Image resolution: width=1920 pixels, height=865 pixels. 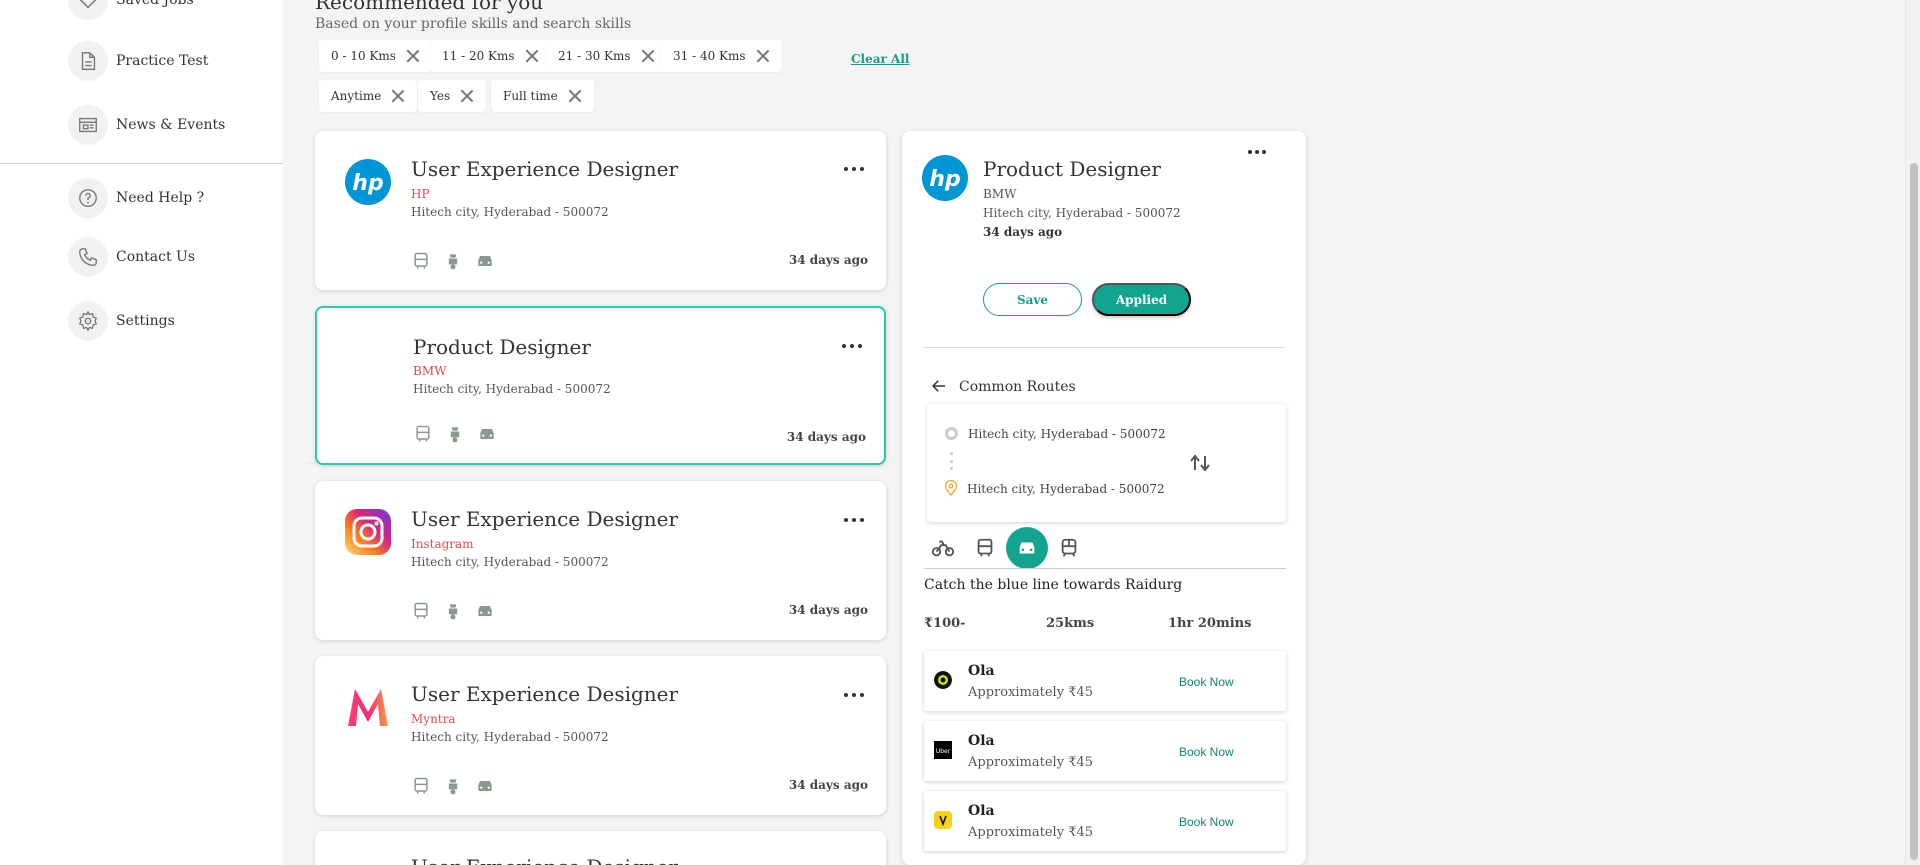 What do you see at coordinates (88, 257) in the screenshot?
I see `phone-icon` at bounding box center [88, 257].